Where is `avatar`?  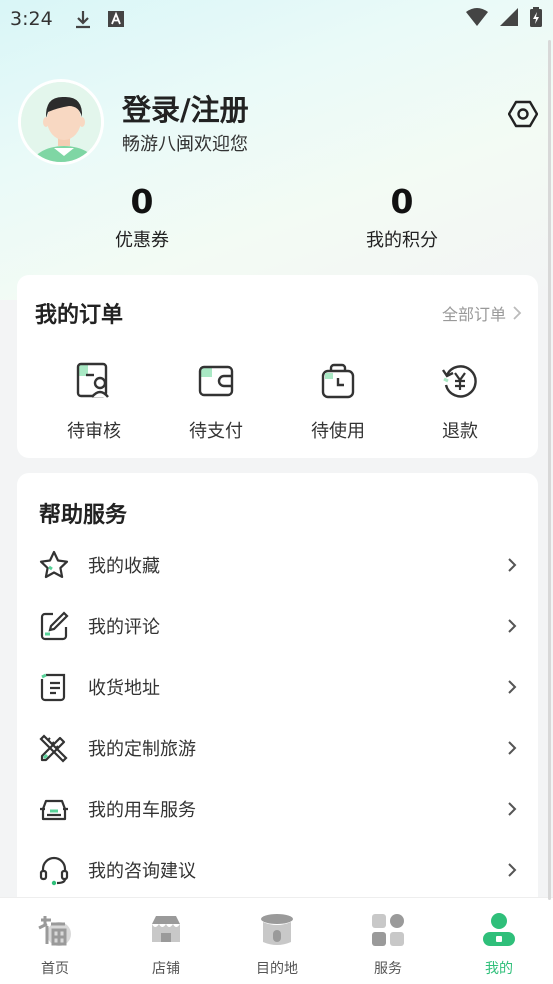 avatar is located at coordinates (61, 122).